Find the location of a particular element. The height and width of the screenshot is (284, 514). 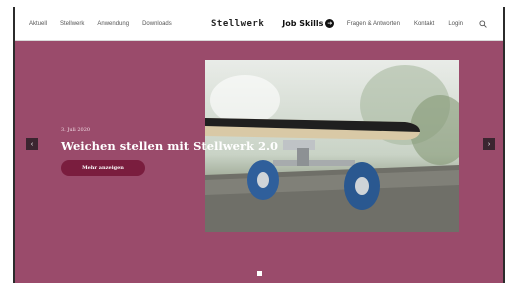

carousel-next-button: › is located at coordinates (489, 144).